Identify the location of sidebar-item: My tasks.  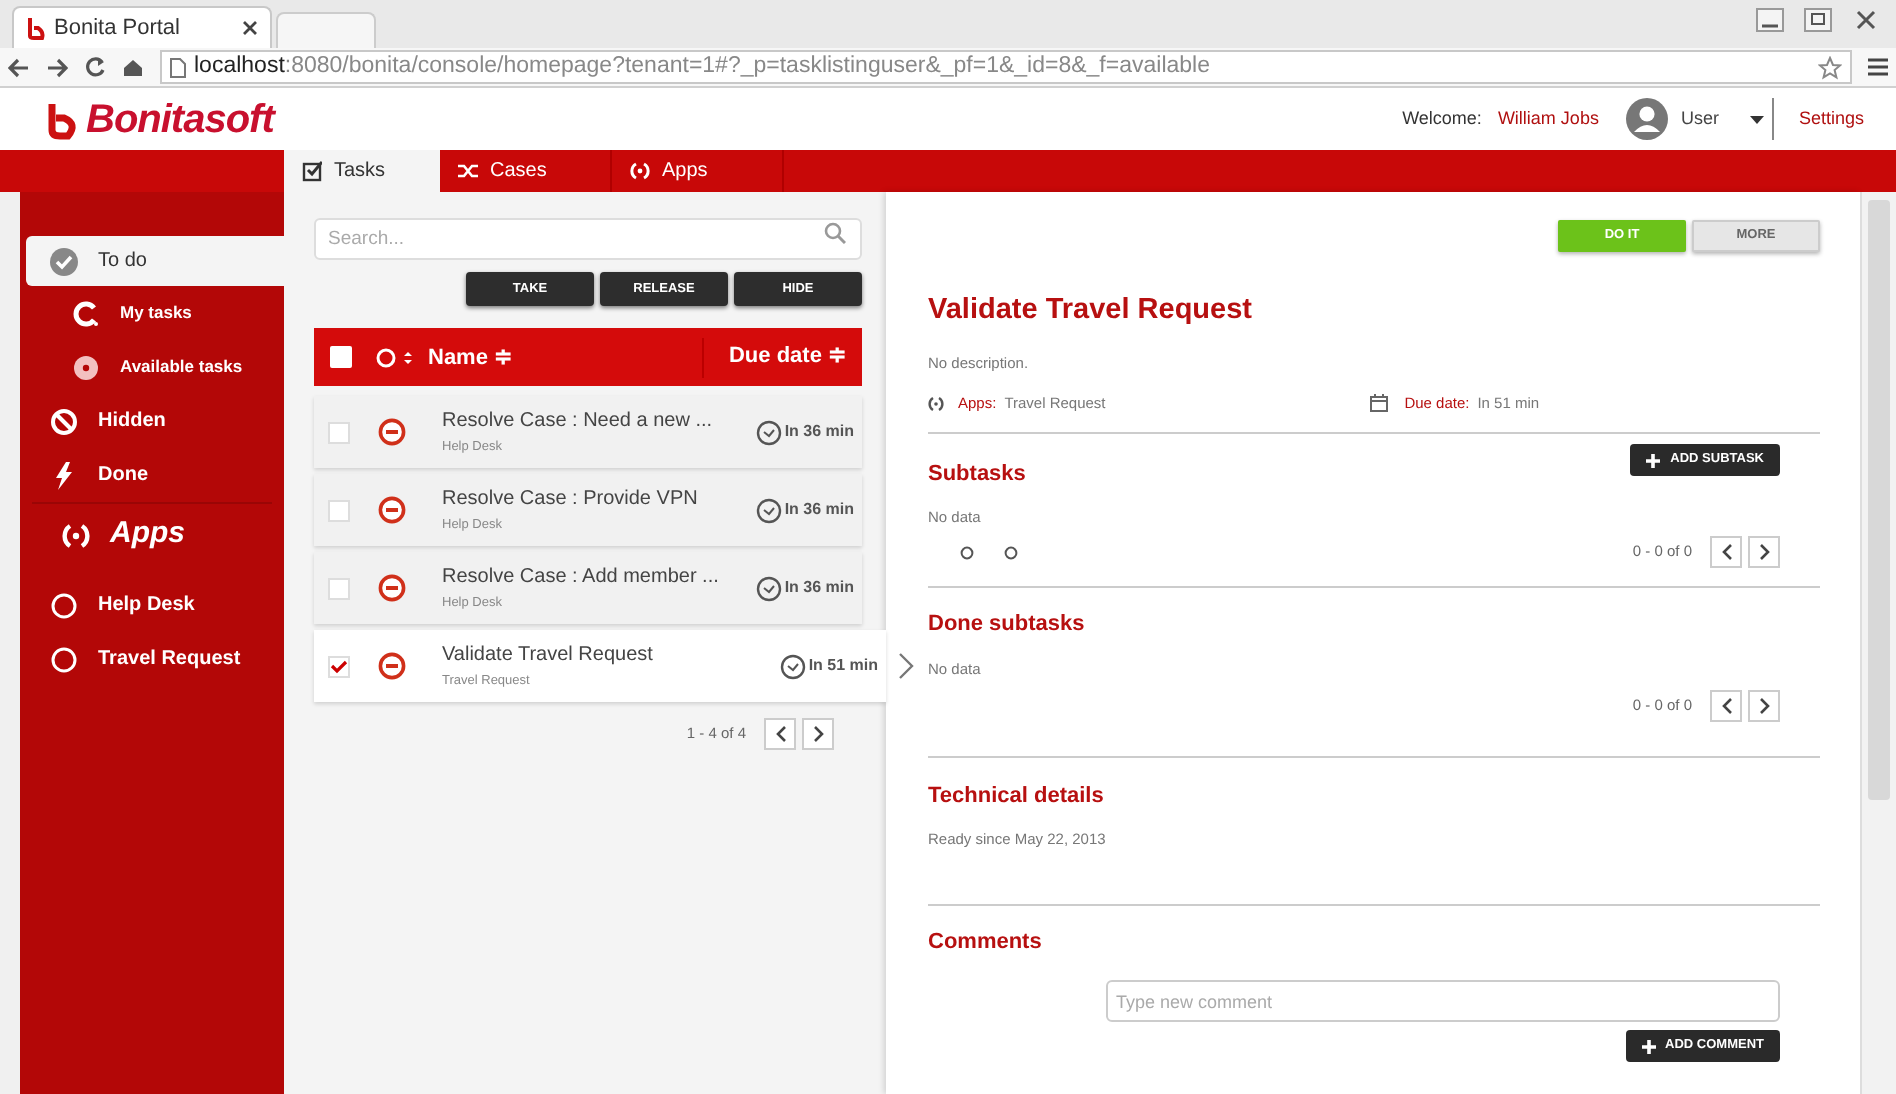
(152, 313).